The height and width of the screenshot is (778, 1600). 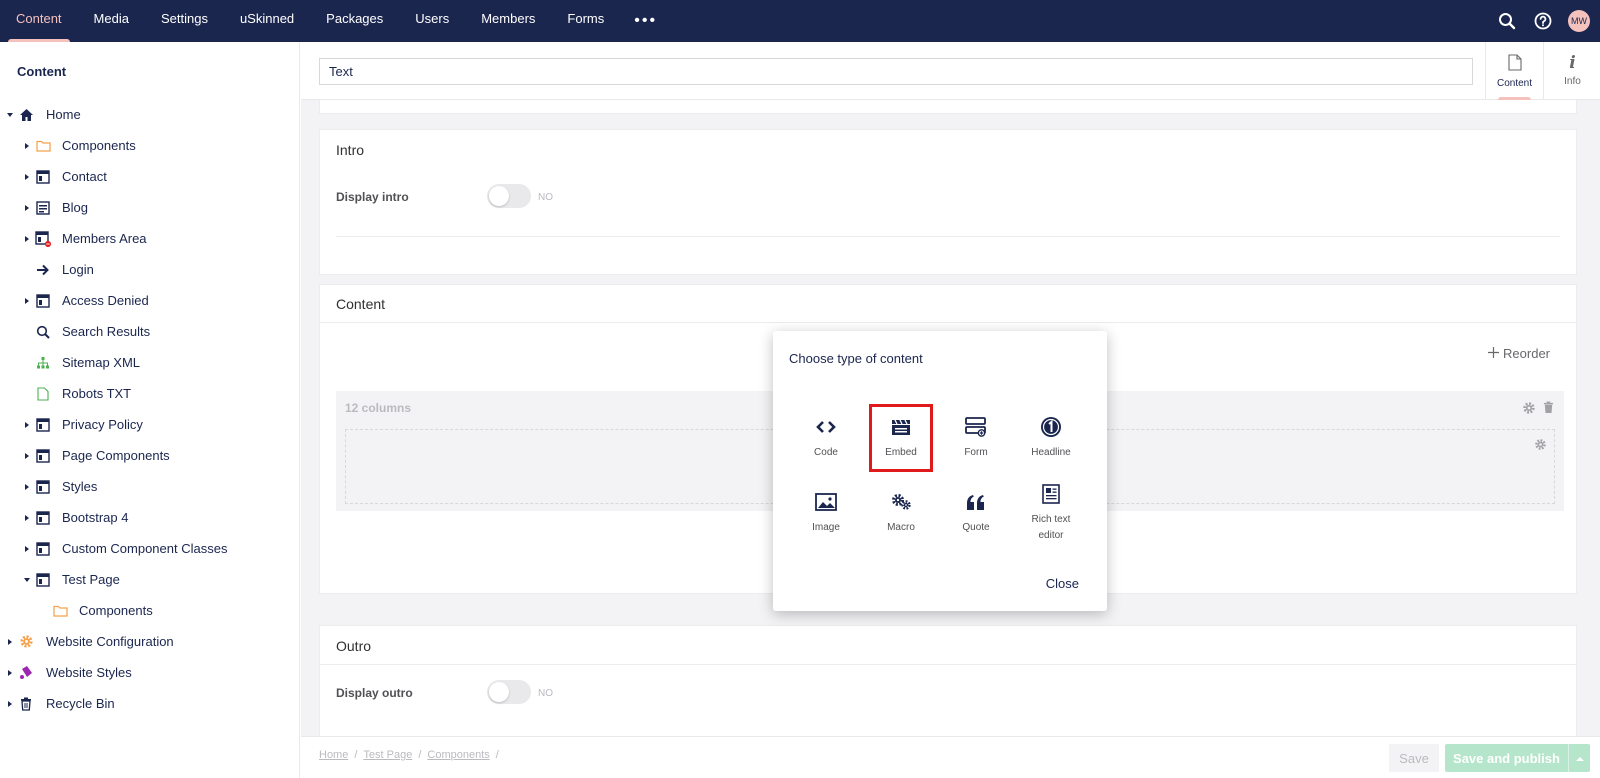 I want to click on tree-item-label: Components, so click(x=116, y=610).